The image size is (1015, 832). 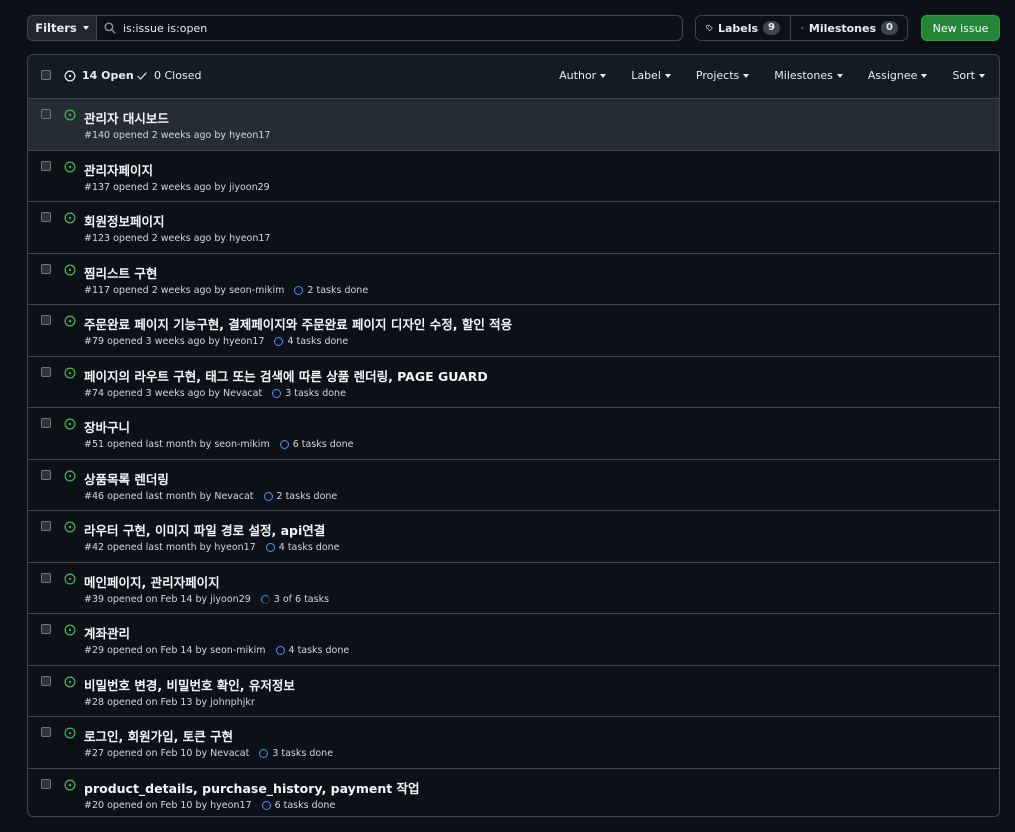 I want to click on task-progress-label: 6 tasks done, so click(x=323, y=444).